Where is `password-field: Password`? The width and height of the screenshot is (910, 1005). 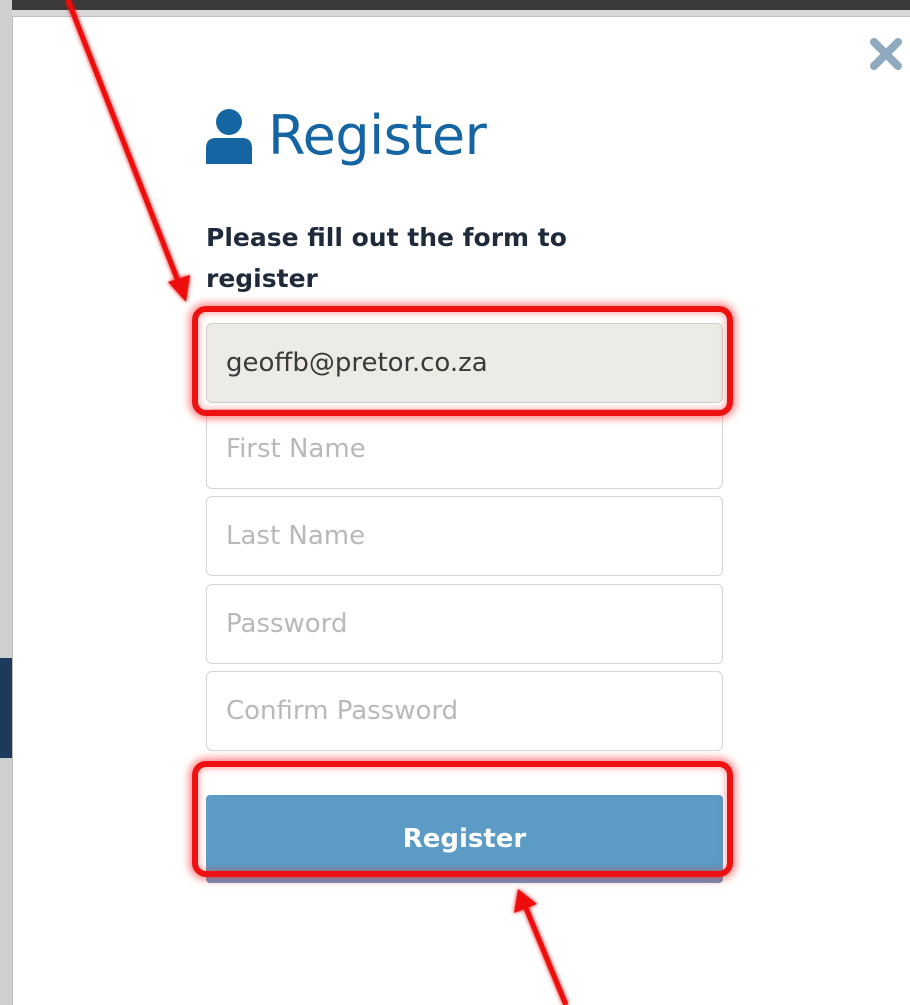
password-field: Password is located at coordinates (464, 624).